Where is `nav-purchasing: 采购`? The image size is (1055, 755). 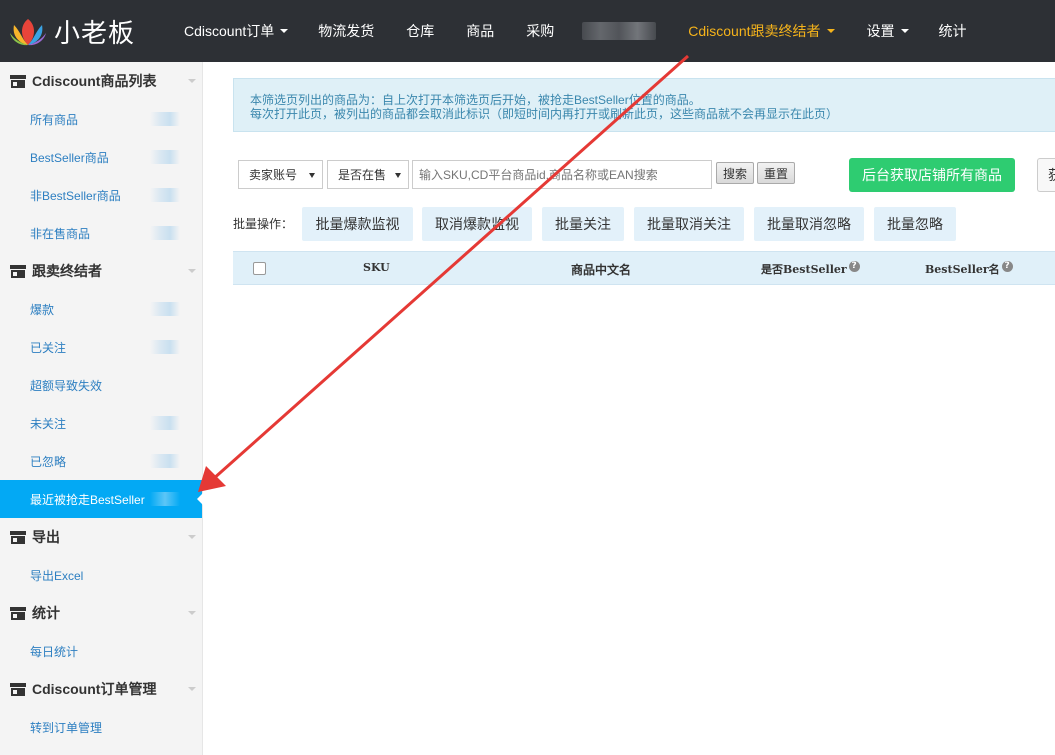
nav-purchasing: 采购 is located at coordinates (540, 31).